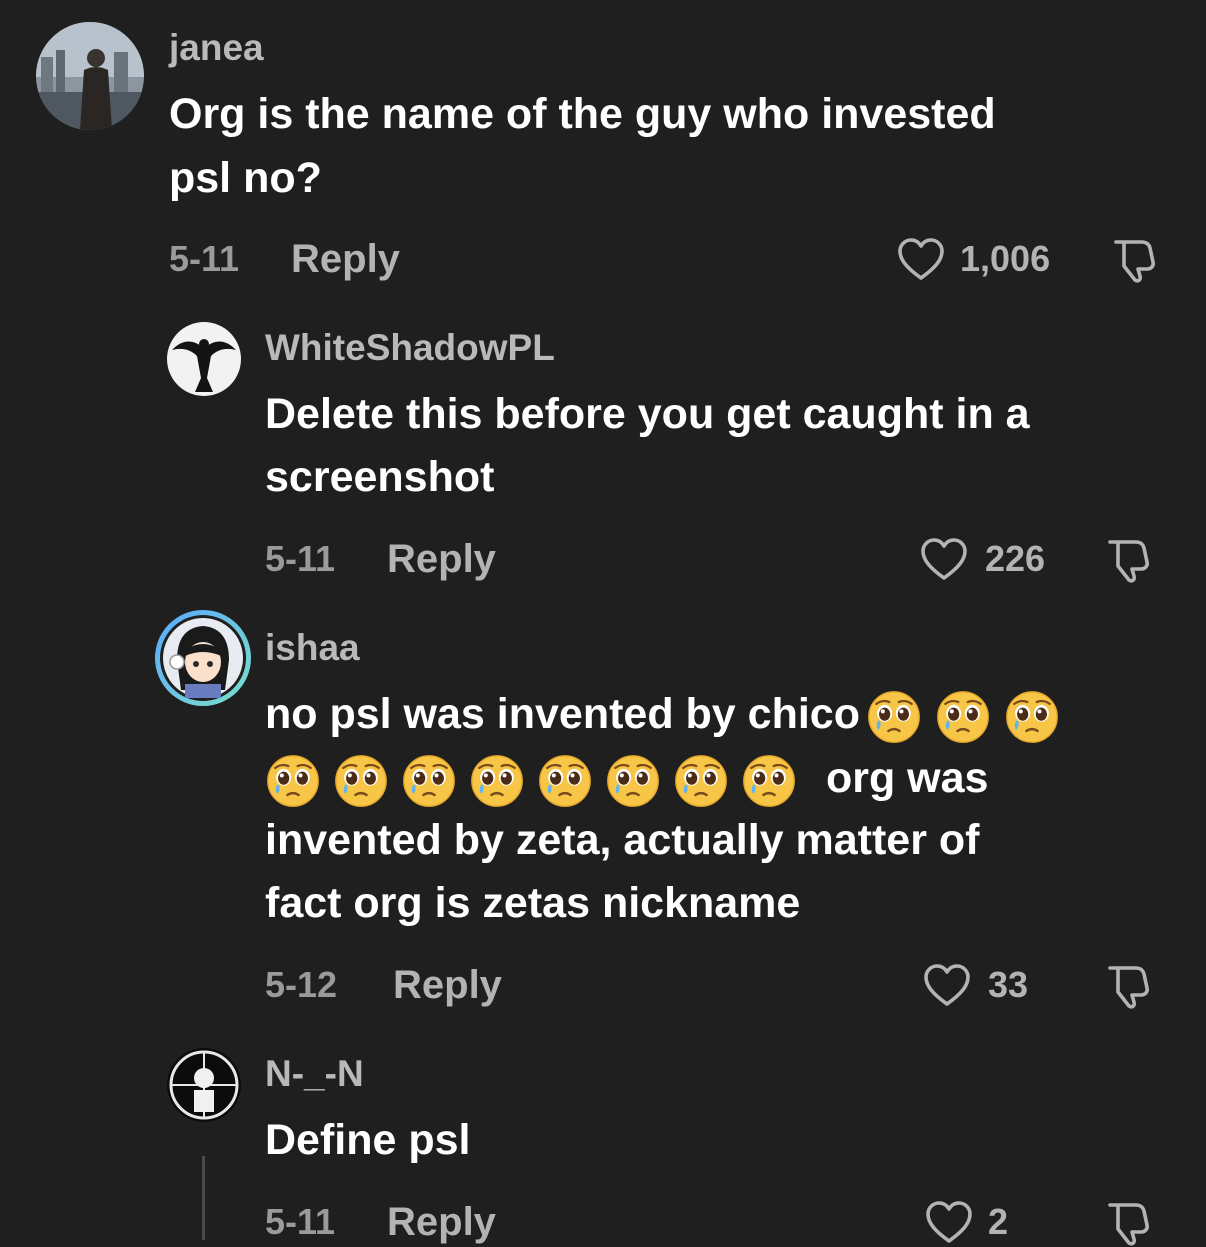 The height and width of the screenshot is (1247, 1206). Describe the element at coordinates (998, 1221) in the screenshot. I see `like-count: 2` at that location.